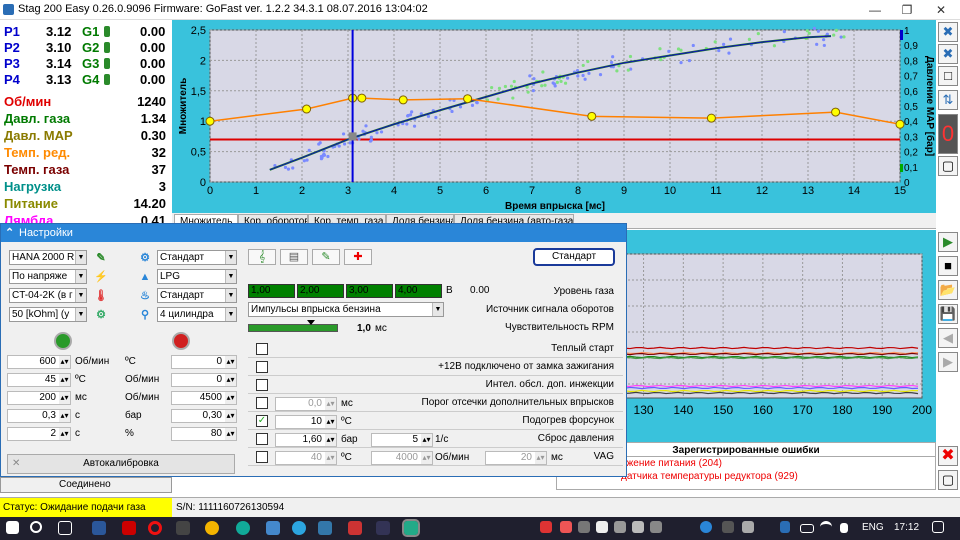 The image size is (960, 540). Describe the element at coordinates (181, 341) in the screenshot. I see `lock-icon` at that location.